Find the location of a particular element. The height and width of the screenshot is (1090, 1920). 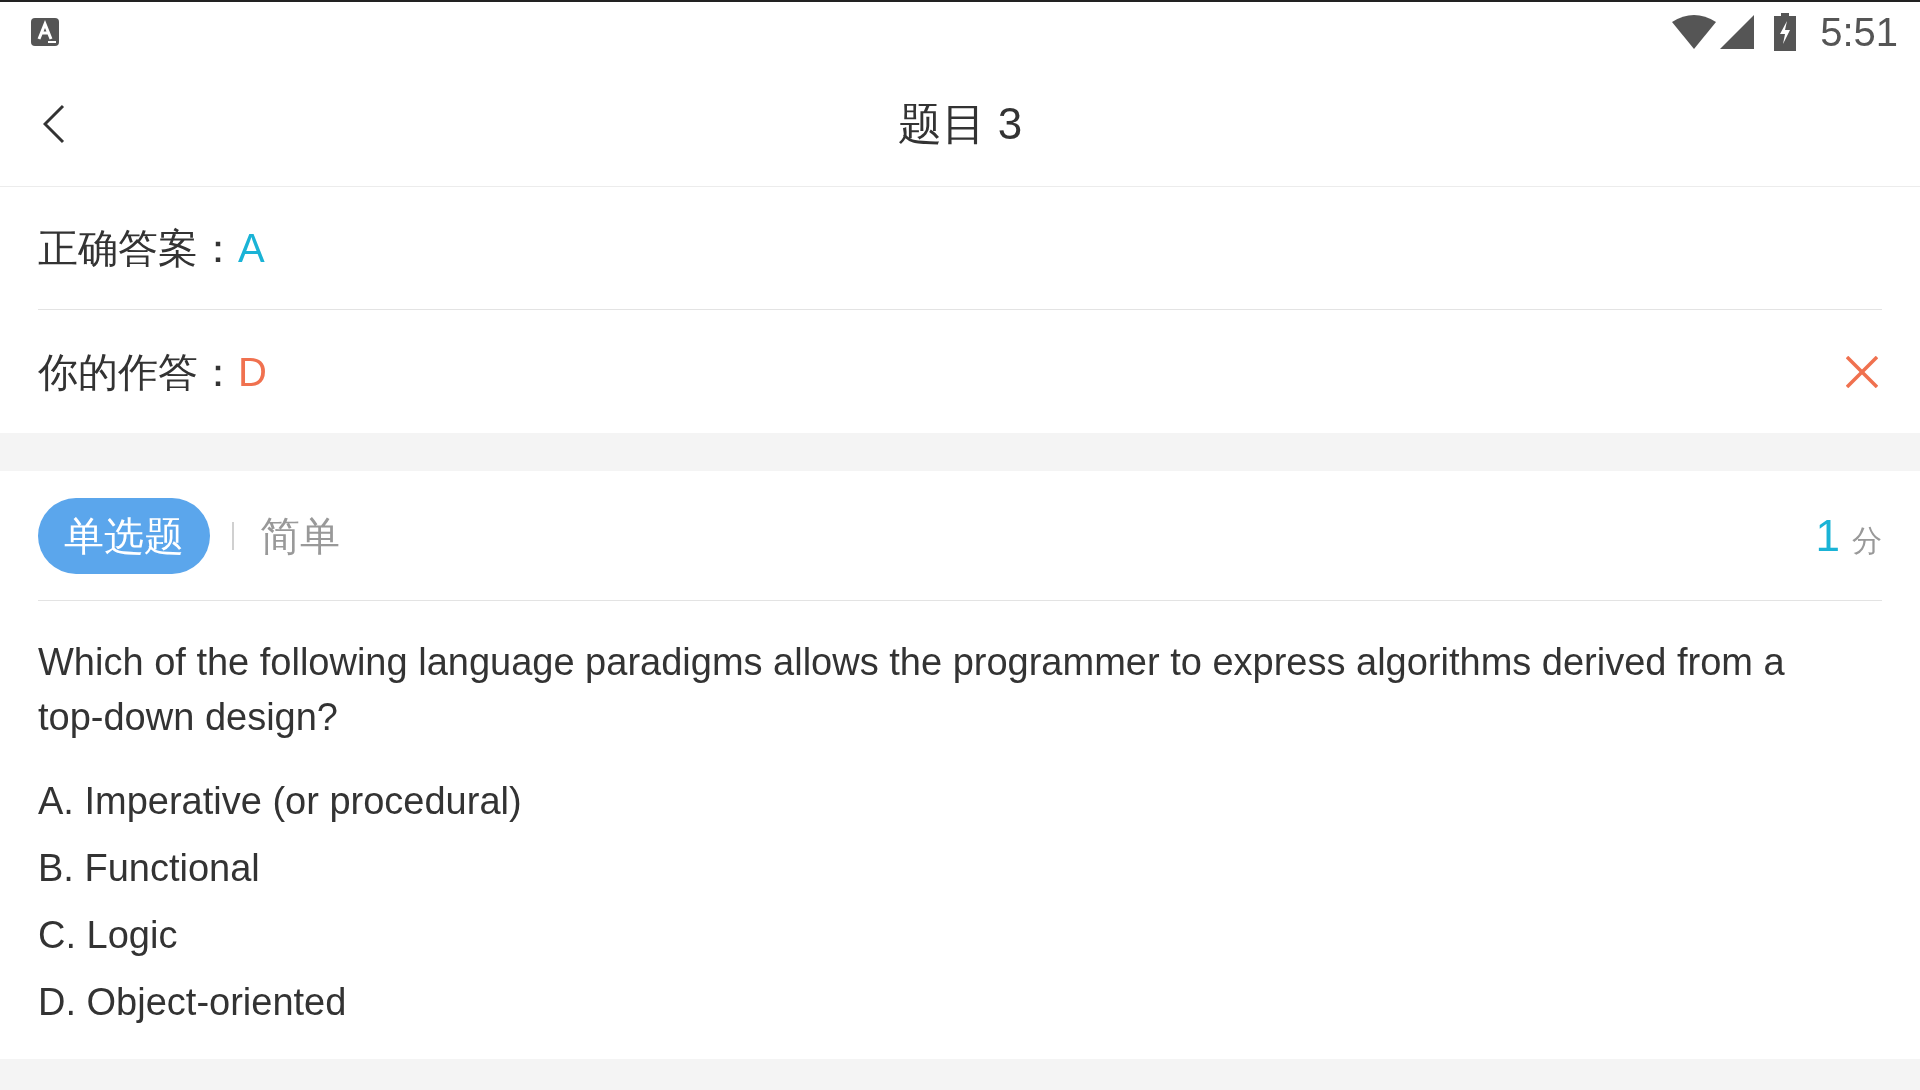

page-title: 题目 3 is located at coordinates (960, 124).